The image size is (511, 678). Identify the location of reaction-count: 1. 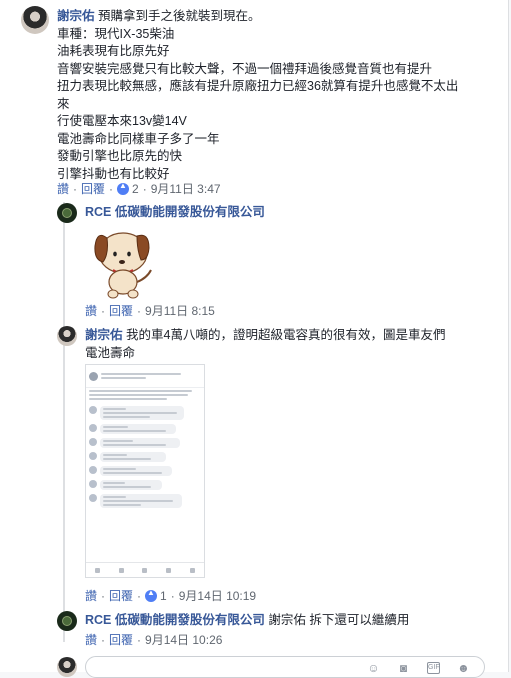
(163, 596).